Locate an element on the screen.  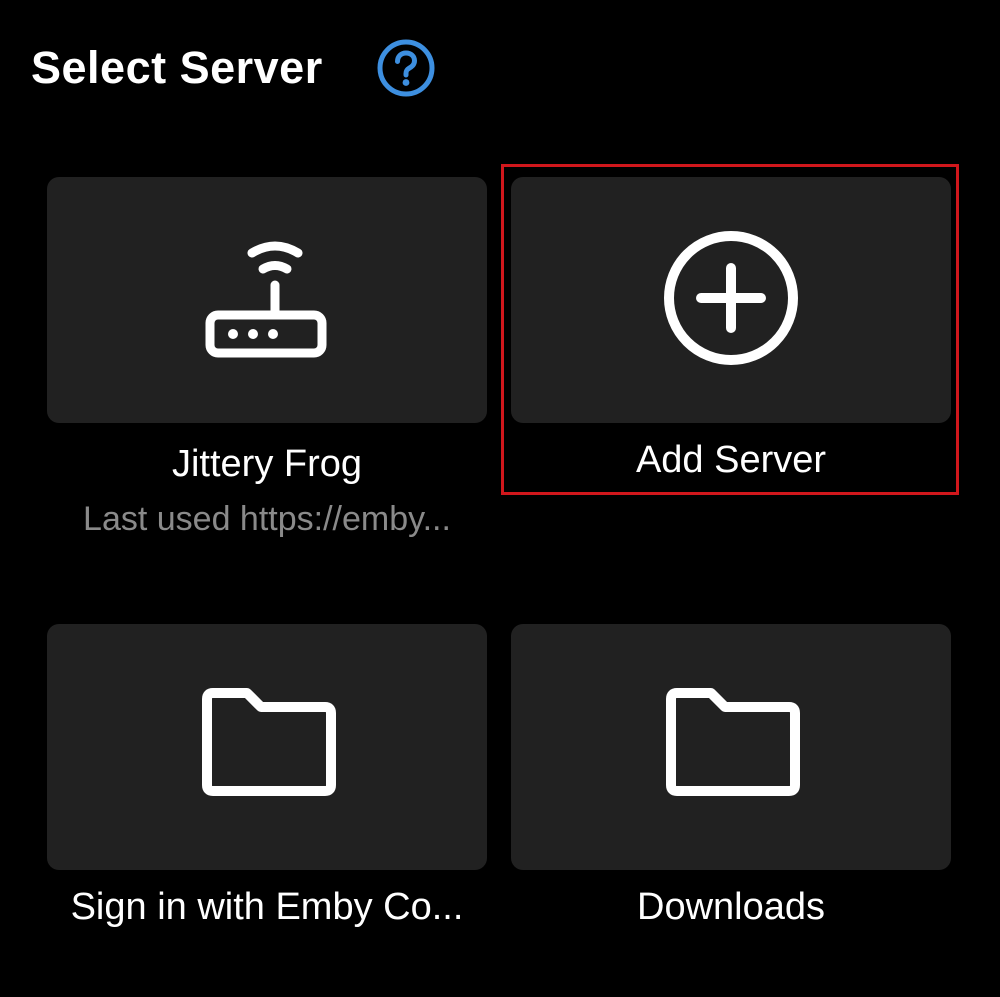
header: Select Server is located at coordinates (177, 68).